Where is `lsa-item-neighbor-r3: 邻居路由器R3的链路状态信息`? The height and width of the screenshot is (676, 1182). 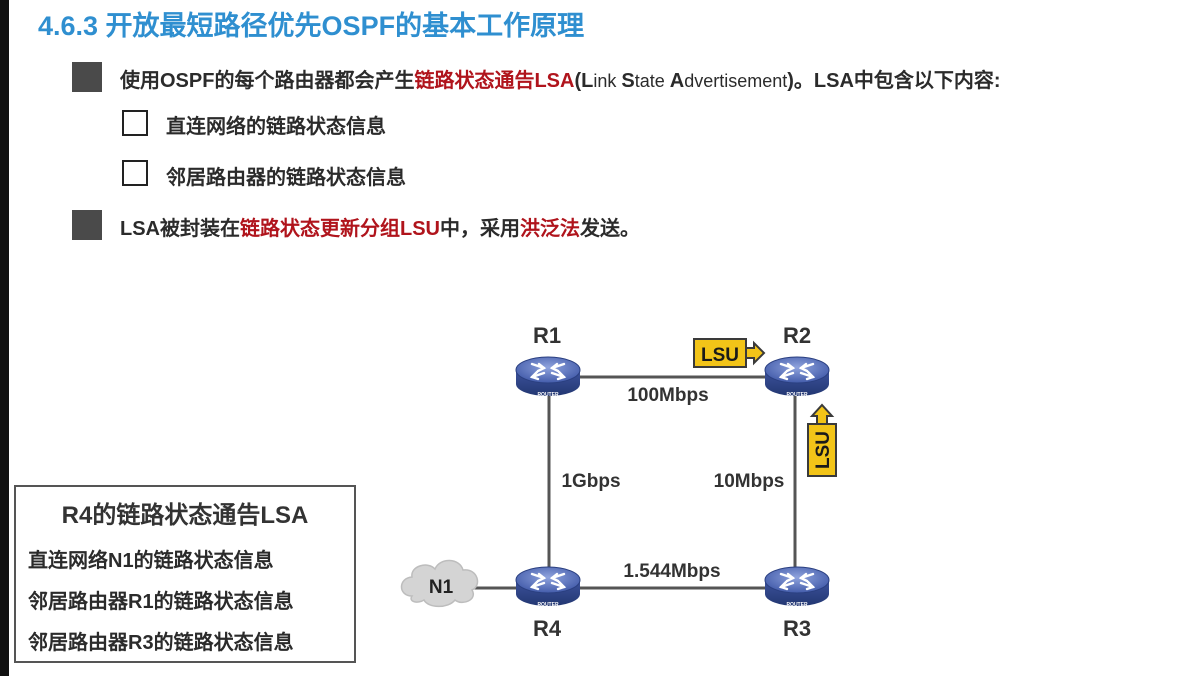 lsa-item-neighbor-r3: 邻居路由器R3的链路状态信息 is located at coordinates (161, 643).